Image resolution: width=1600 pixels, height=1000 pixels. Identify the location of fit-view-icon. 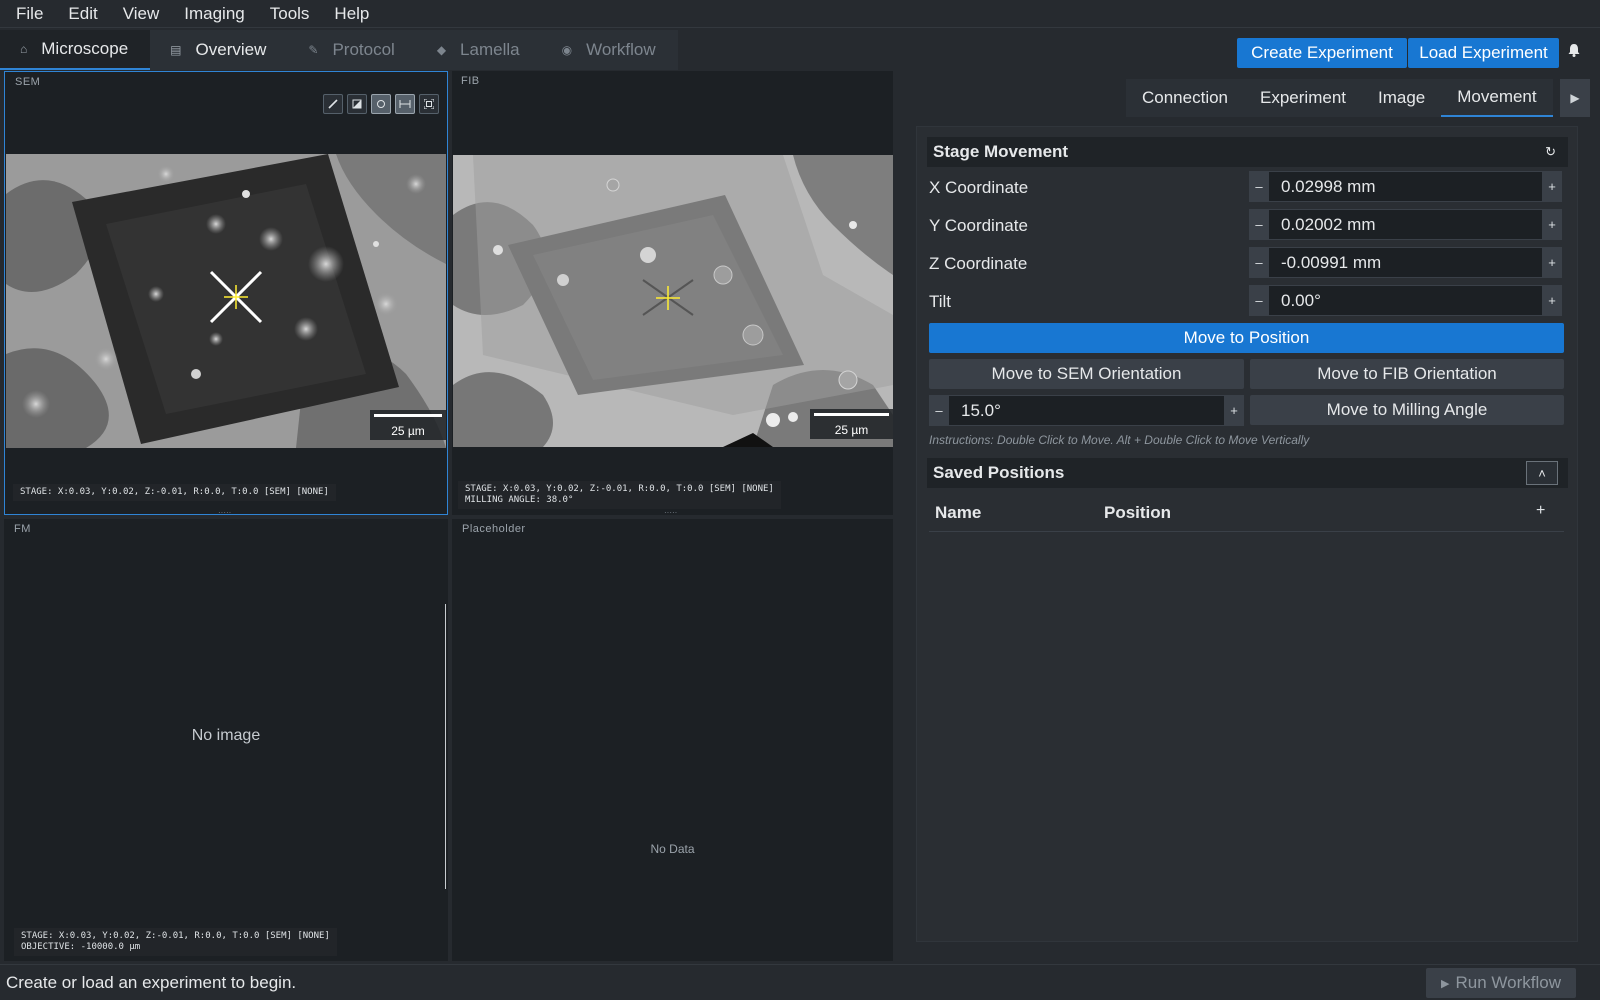
(429, 104).